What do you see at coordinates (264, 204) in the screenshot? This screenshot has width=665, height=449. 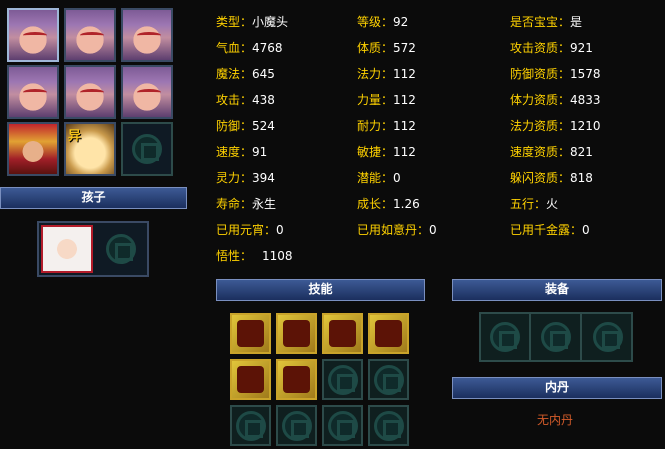 I see `stat-value: 永生` at bounding box center [264, 204].